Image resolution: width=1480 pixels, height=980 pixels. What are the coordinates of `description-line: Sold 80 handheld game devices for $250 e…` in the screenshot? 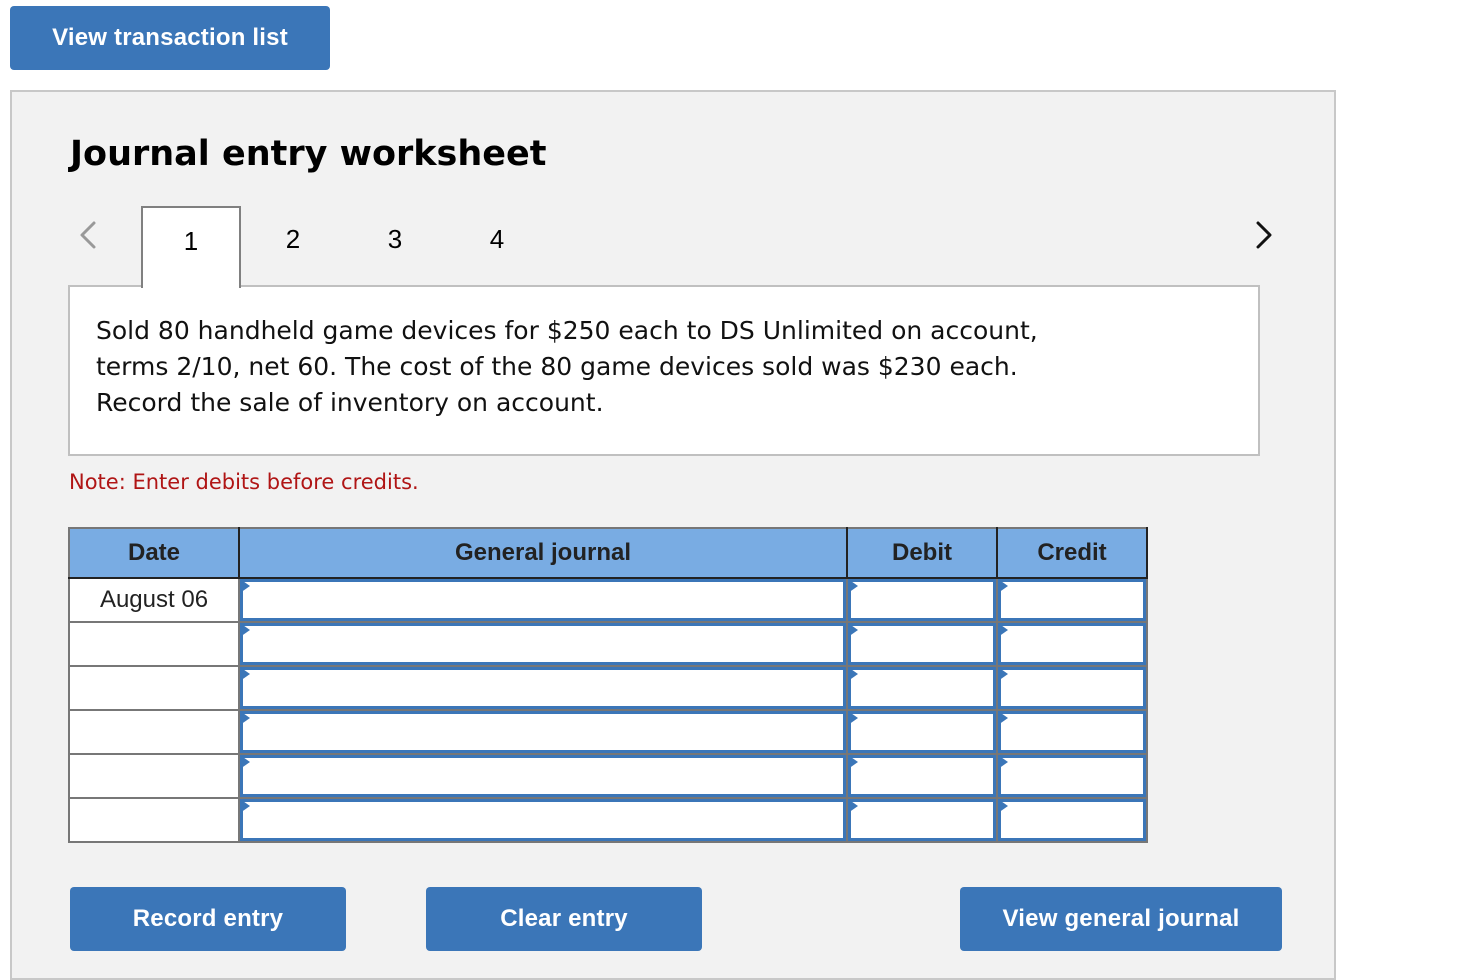 It's located at (567, 330).